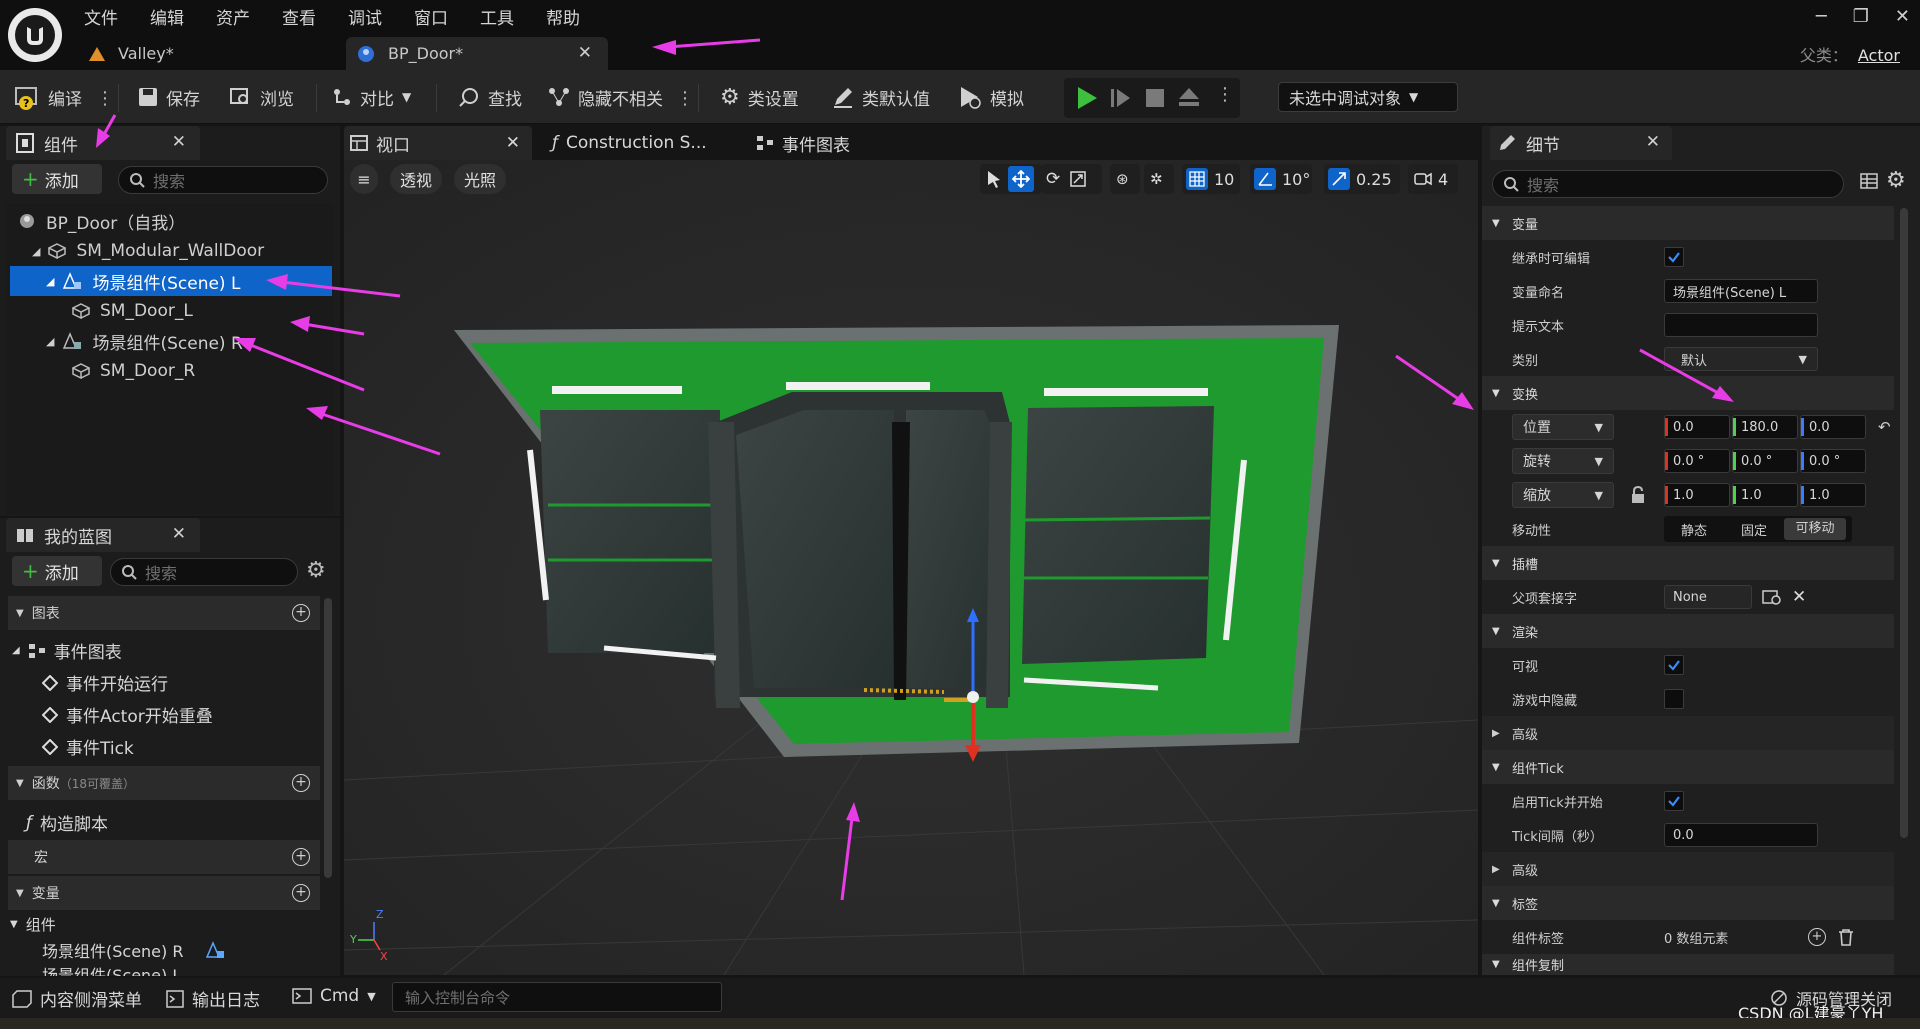 This screenshot has height=1029, width=1920. Describe the element at coordinates (164, 783) in the screenshot. I see `section-functions: ▼ 函数 （18可覆盖） +` at that location.